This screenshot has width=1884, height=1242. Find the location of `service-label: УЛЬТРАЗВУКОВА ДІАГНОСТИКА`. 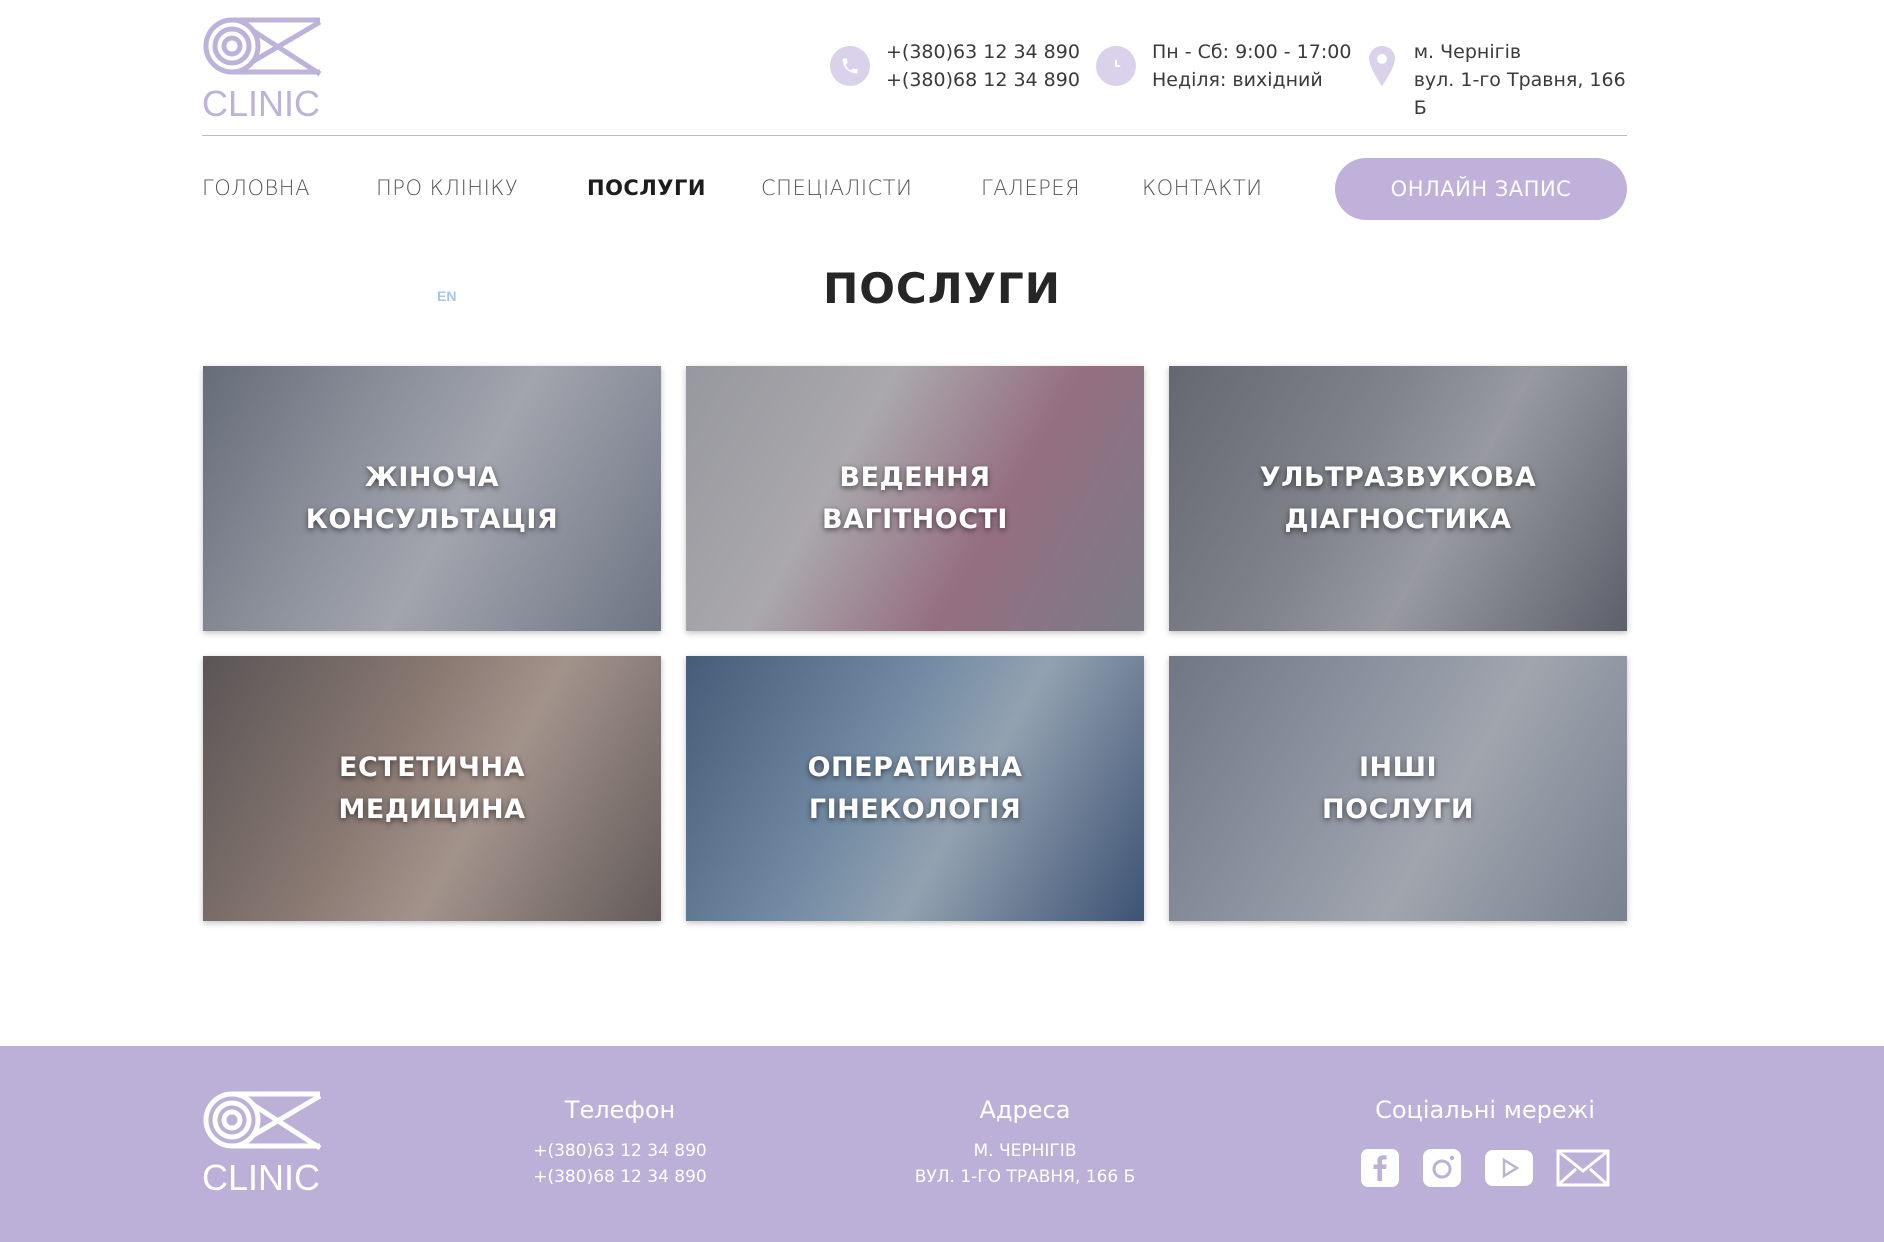

service-label: УЛЬТРАЗВУКОВА ДІАГНОСТИКА is located at coordinates (1398, 498).